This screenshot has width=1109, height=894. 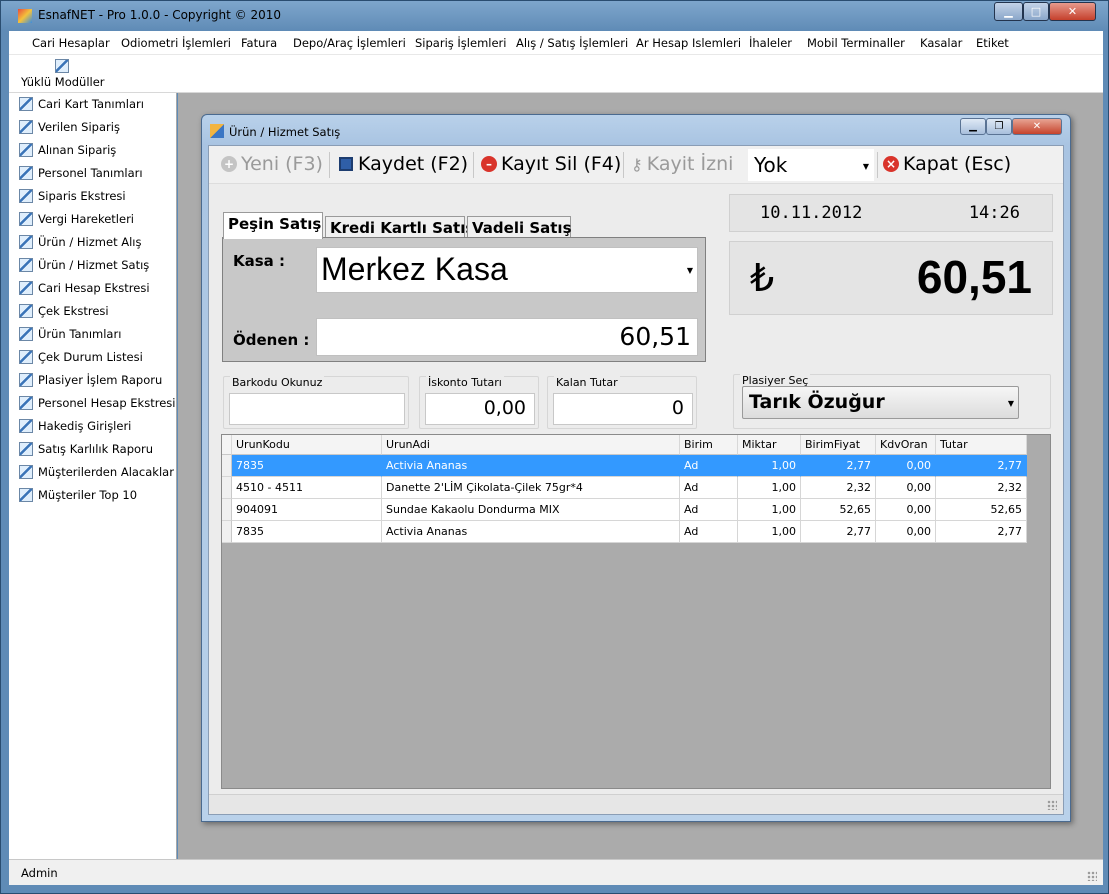 I want to click on child-restore-button: ❐, so click(x=999, y=126).